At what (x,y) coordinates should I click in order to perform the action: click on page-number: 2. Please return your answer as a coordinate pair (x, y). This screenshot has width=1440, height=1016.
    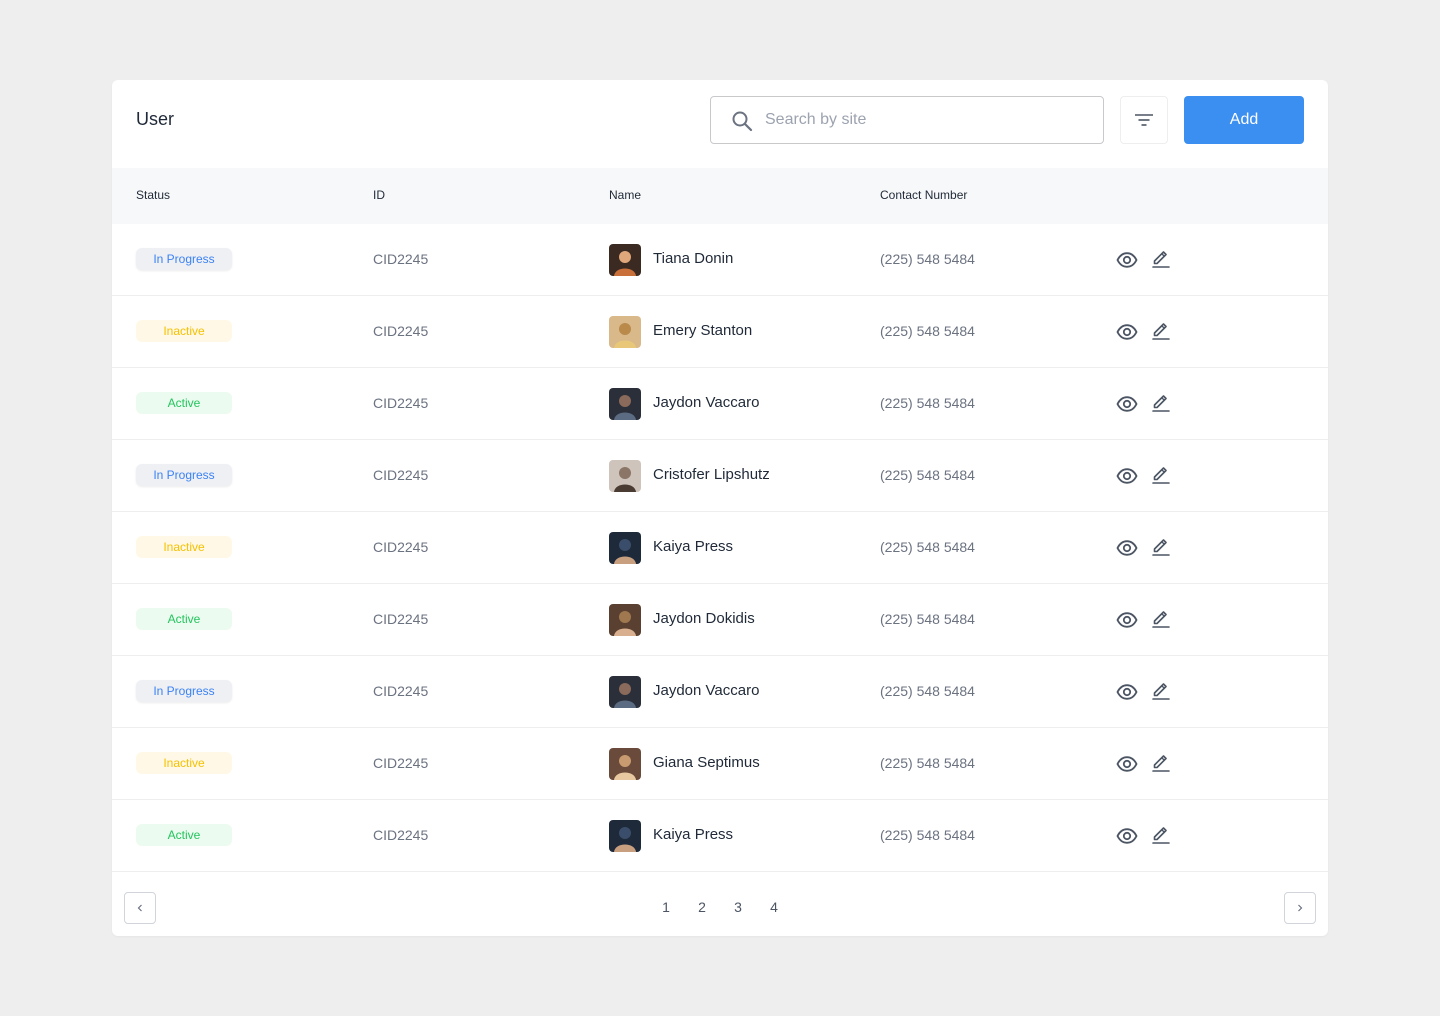
    Looking at the image, I should click on (702, 907).